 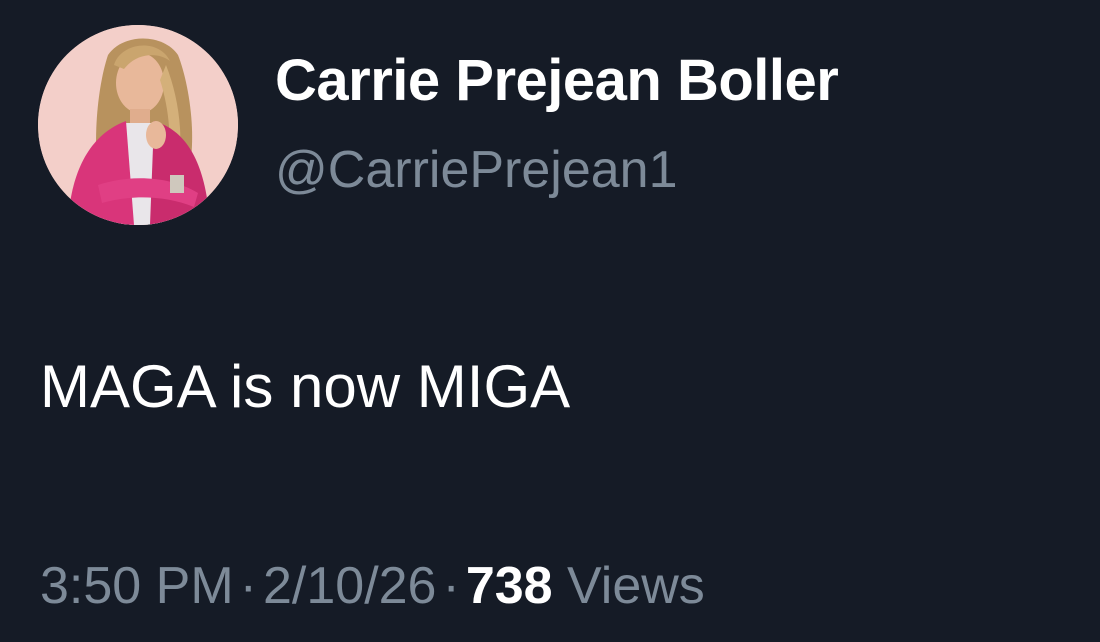 I want to click on tweet-meta: 3:50 PM · 2/10/26 · 738 Views, so click(x=372, y=586).